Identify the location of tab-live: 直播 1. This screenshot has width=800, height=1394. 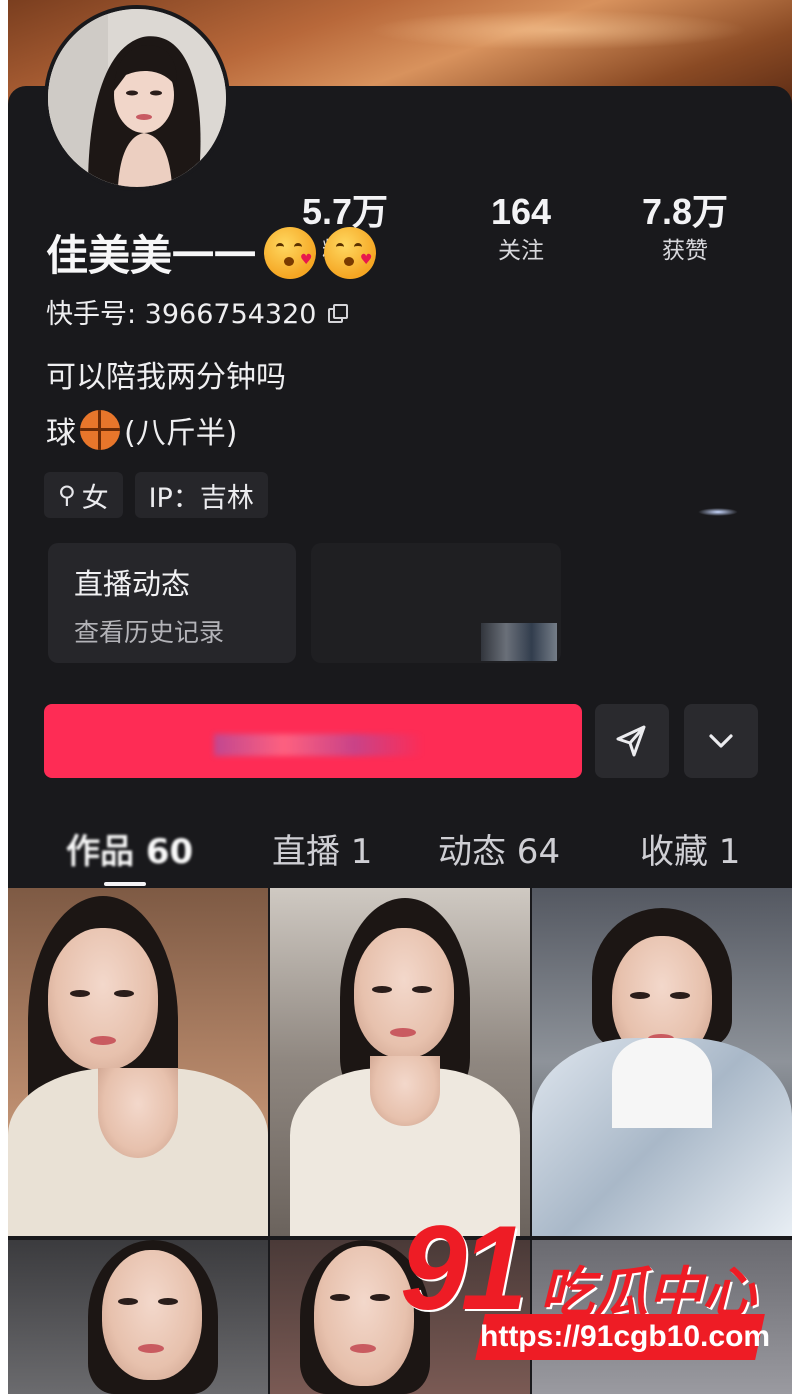
(322, 848).